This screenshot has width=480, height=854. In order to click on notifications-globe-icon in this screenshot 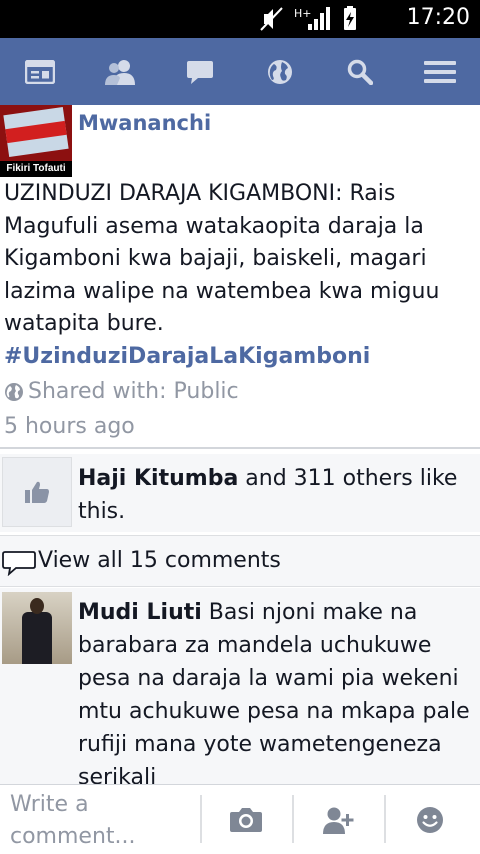, I will do `click(280, 71)`.